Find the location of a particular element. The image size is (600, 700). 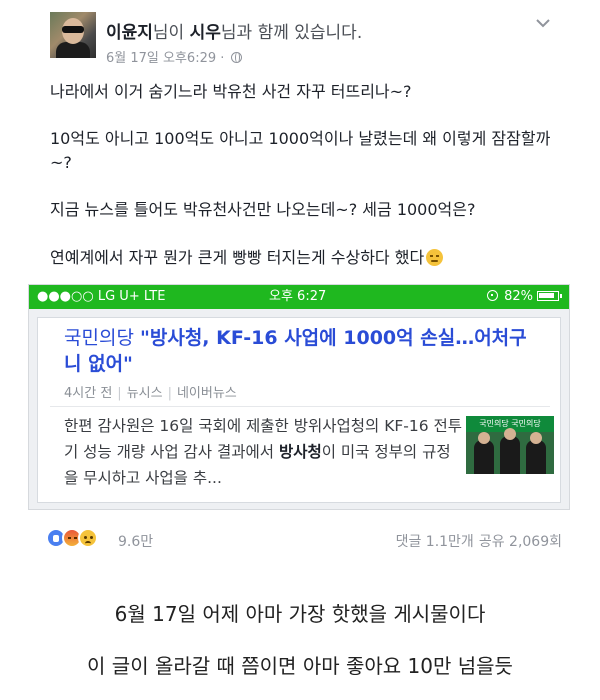

carrier-label: ●●●○○ LG U+ LTE is located at coordinates (101, 296).